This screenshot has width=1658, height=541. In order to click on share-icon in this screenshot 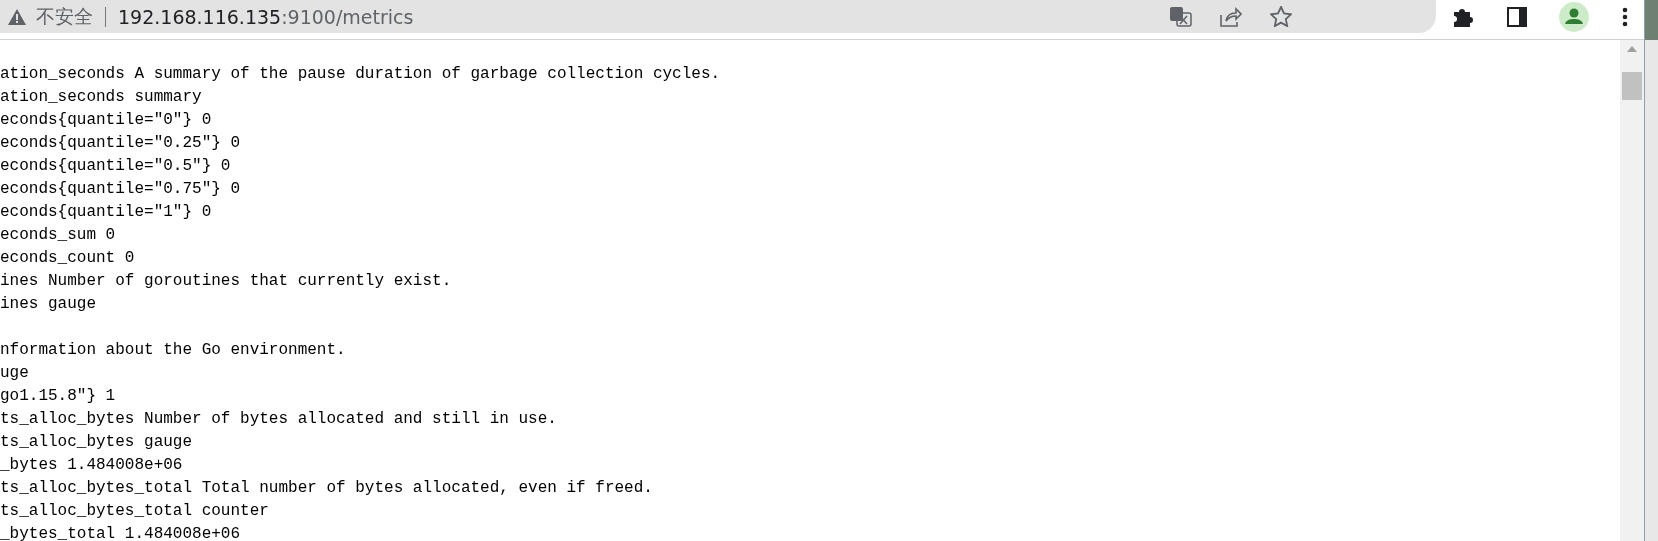, I will do `click(1231, 16)`.